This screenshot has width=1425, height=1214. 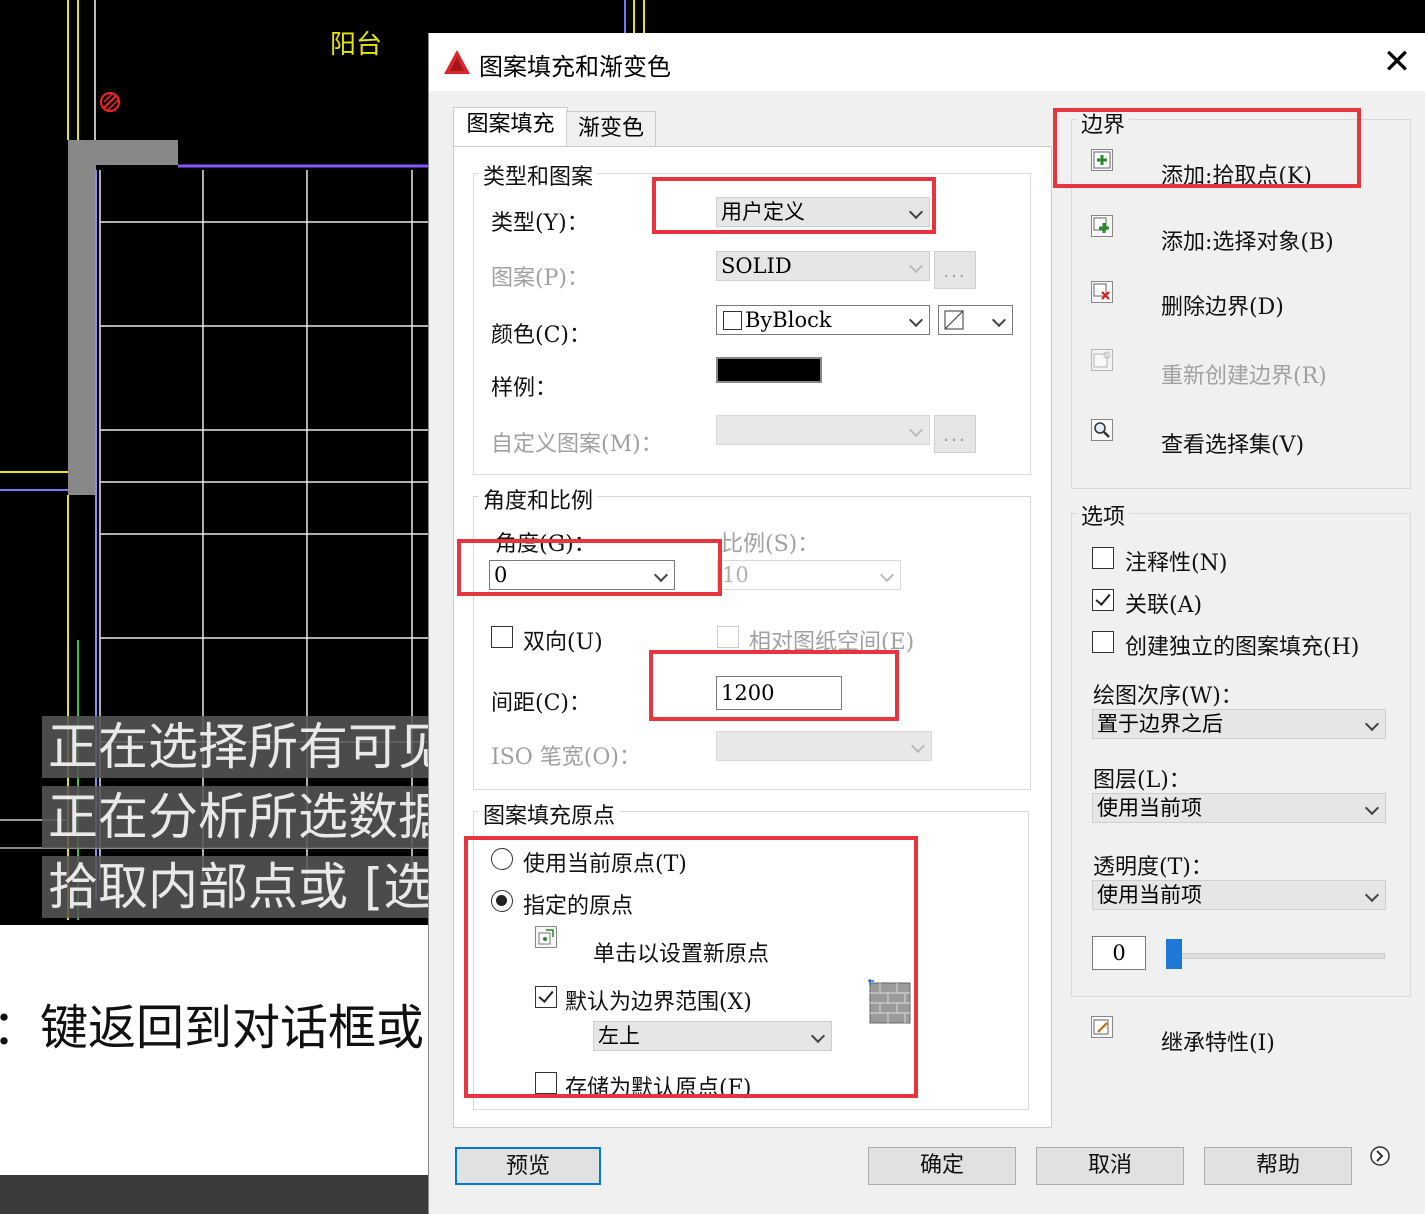 What do you see at coordinates (1102, 292) in the screenshot?
I see `remove-boundaries-button` at bounding box center [1102, 292].